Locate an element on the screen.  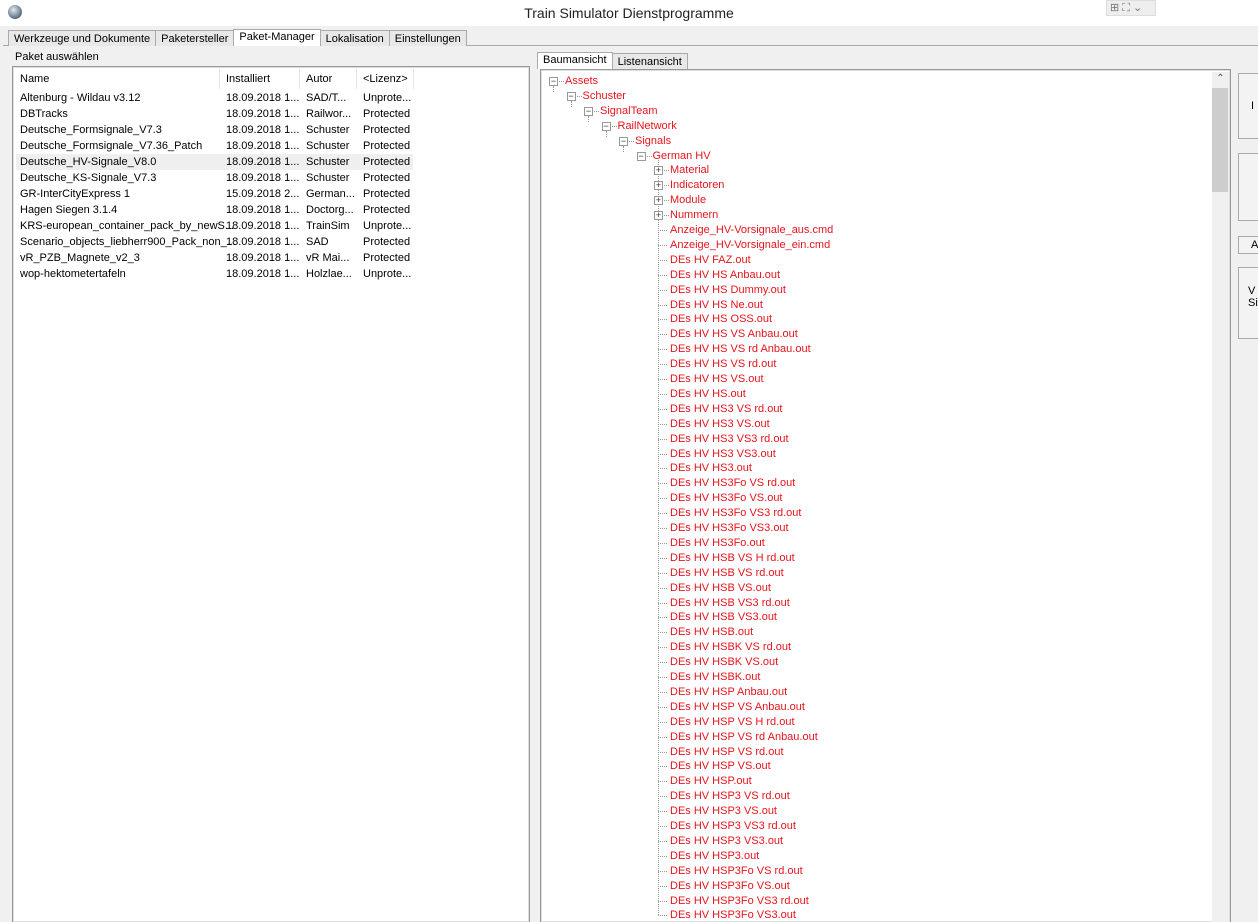
tree-node: DEs HV HS3Fo VS3.out is located at coordinates (729, 528).